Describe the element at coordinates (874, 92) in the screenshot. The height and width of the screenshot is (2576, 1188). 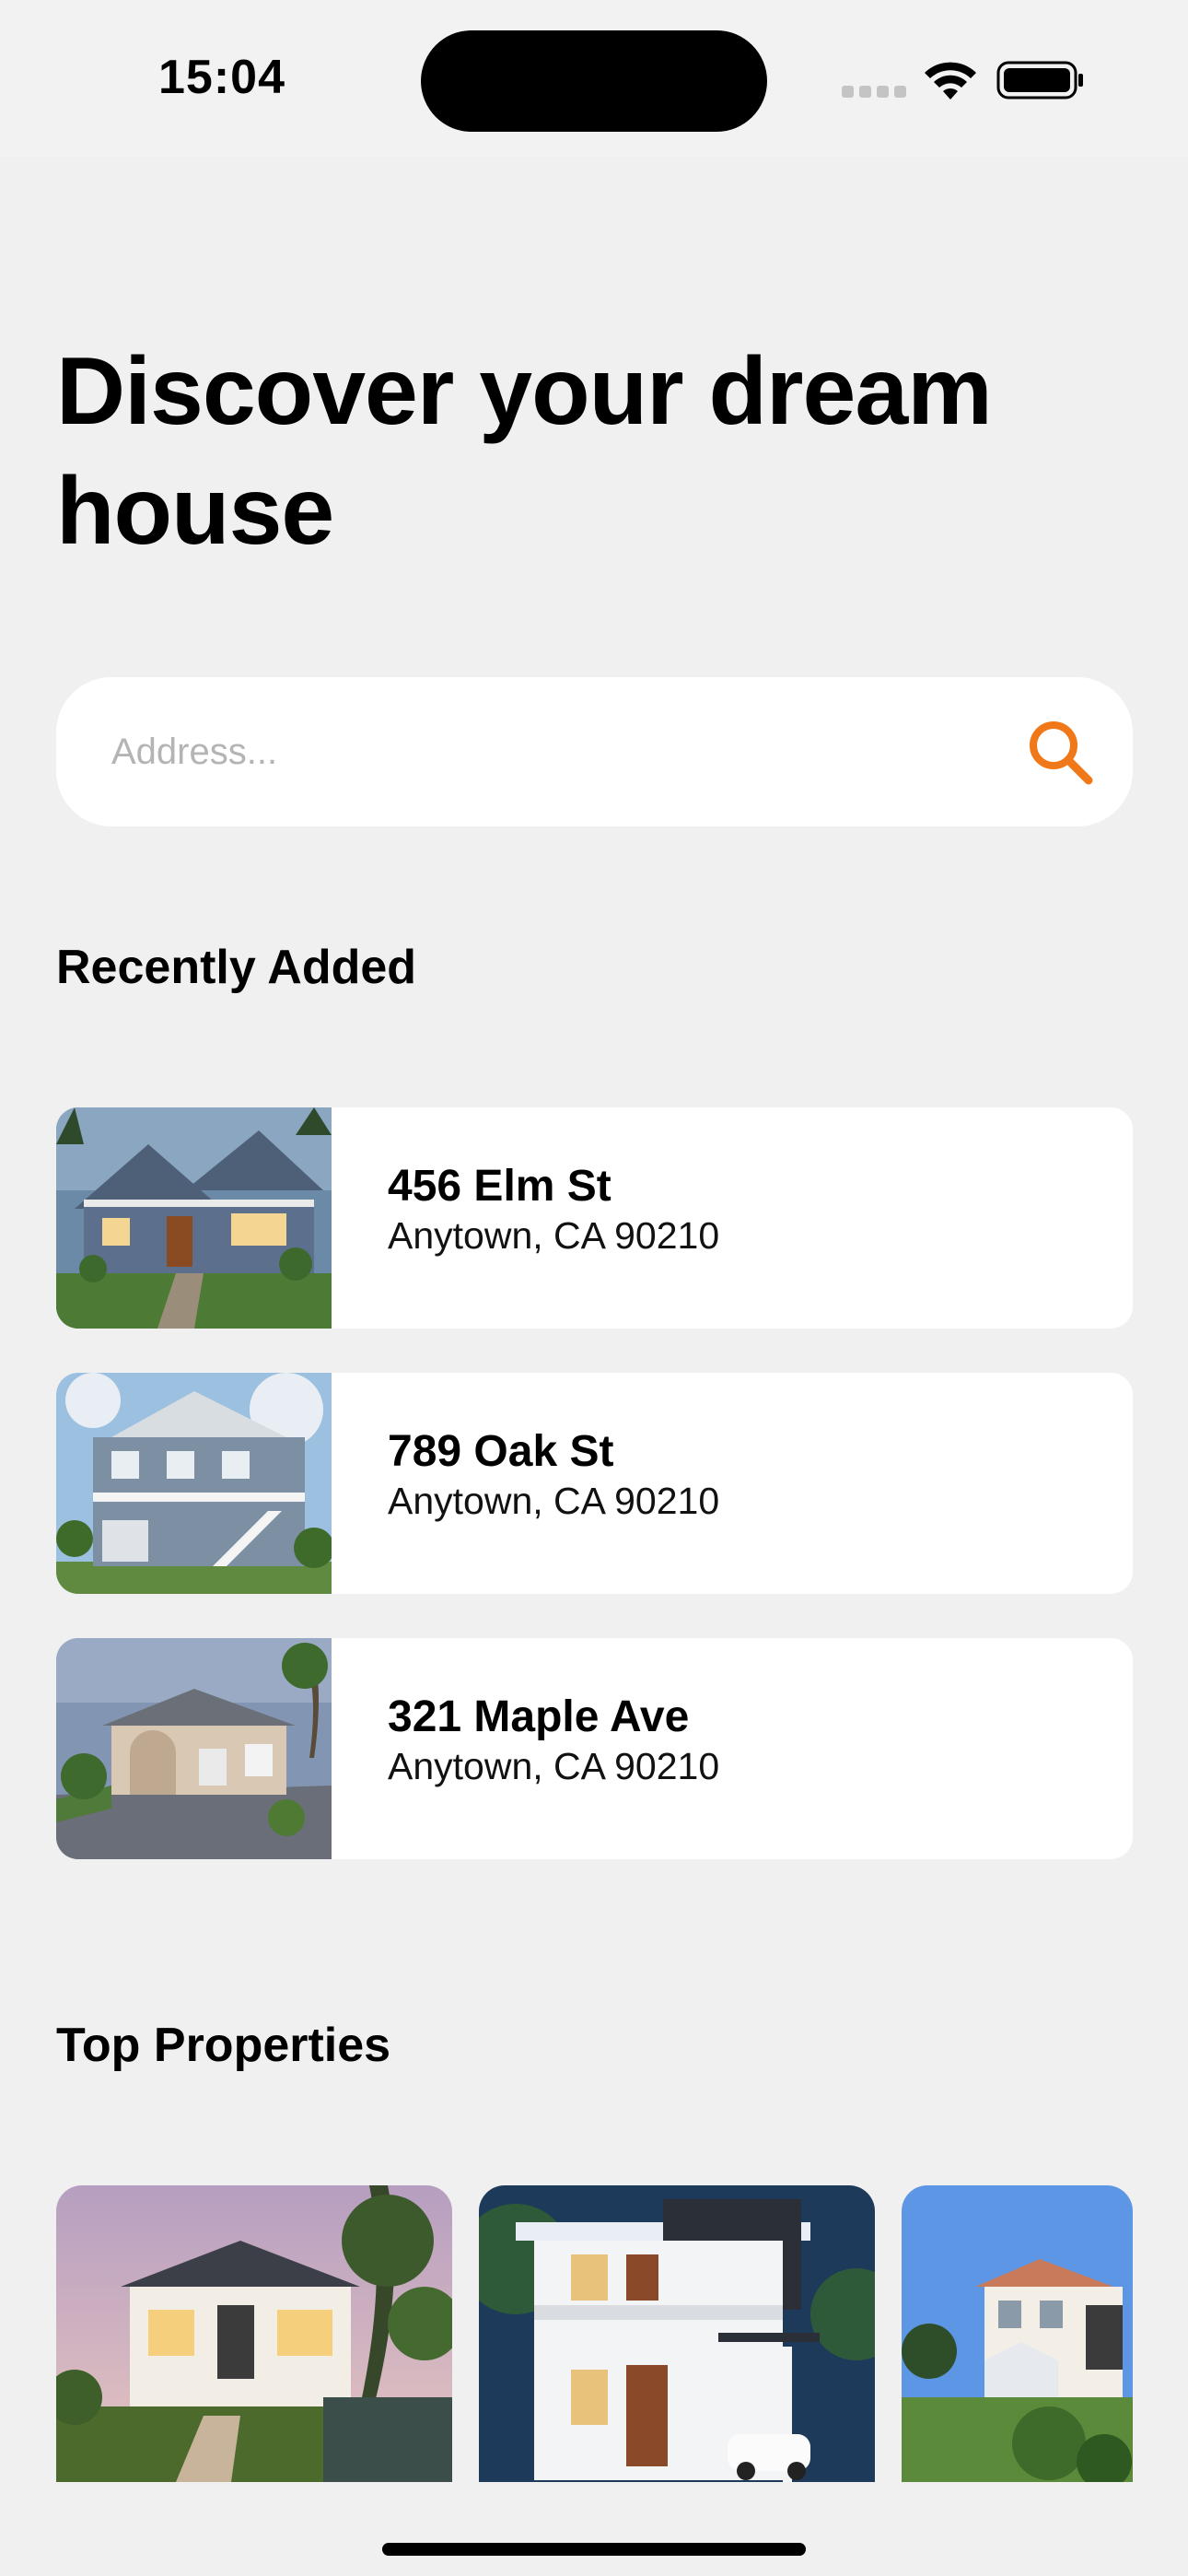
I see `cellular-signal-icon` at that location.